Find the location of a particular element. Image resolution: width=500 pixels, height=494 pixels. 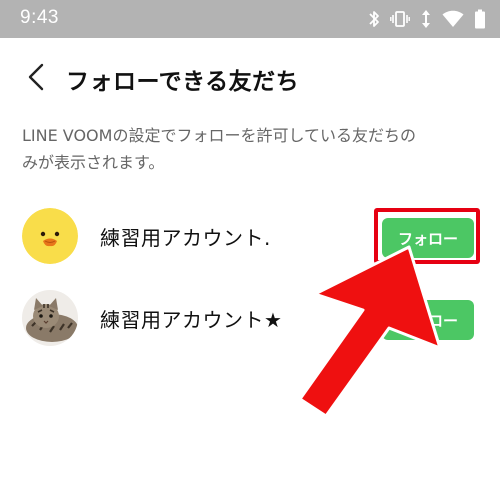

bluetooth-icon is located at coordinates (374, 19).